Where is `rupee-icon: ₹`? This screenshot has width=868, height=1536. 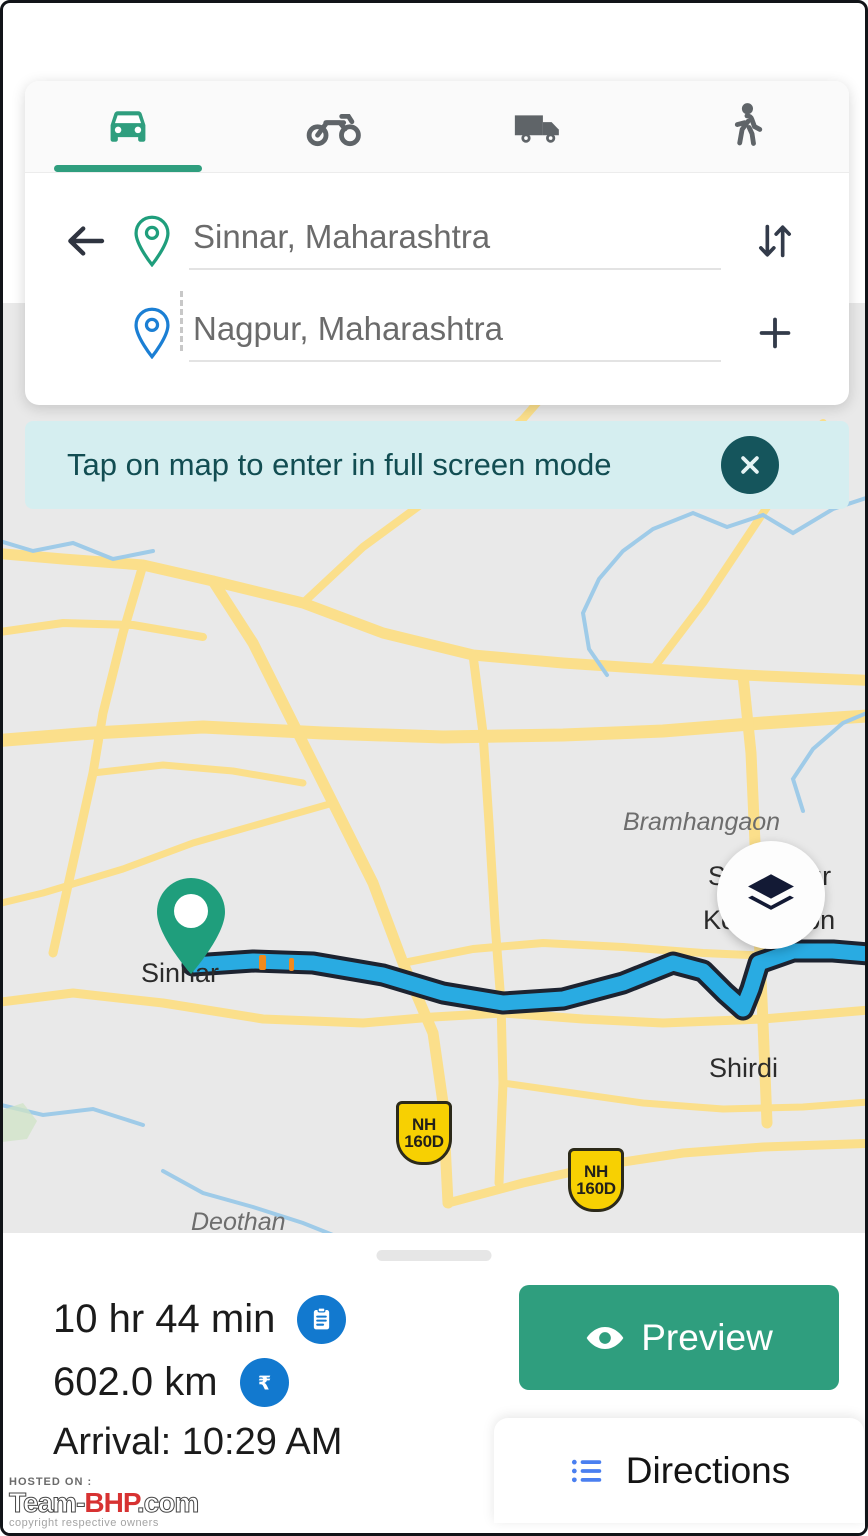
rupee-icon: ₹ is located at coordinates (263, 1382).